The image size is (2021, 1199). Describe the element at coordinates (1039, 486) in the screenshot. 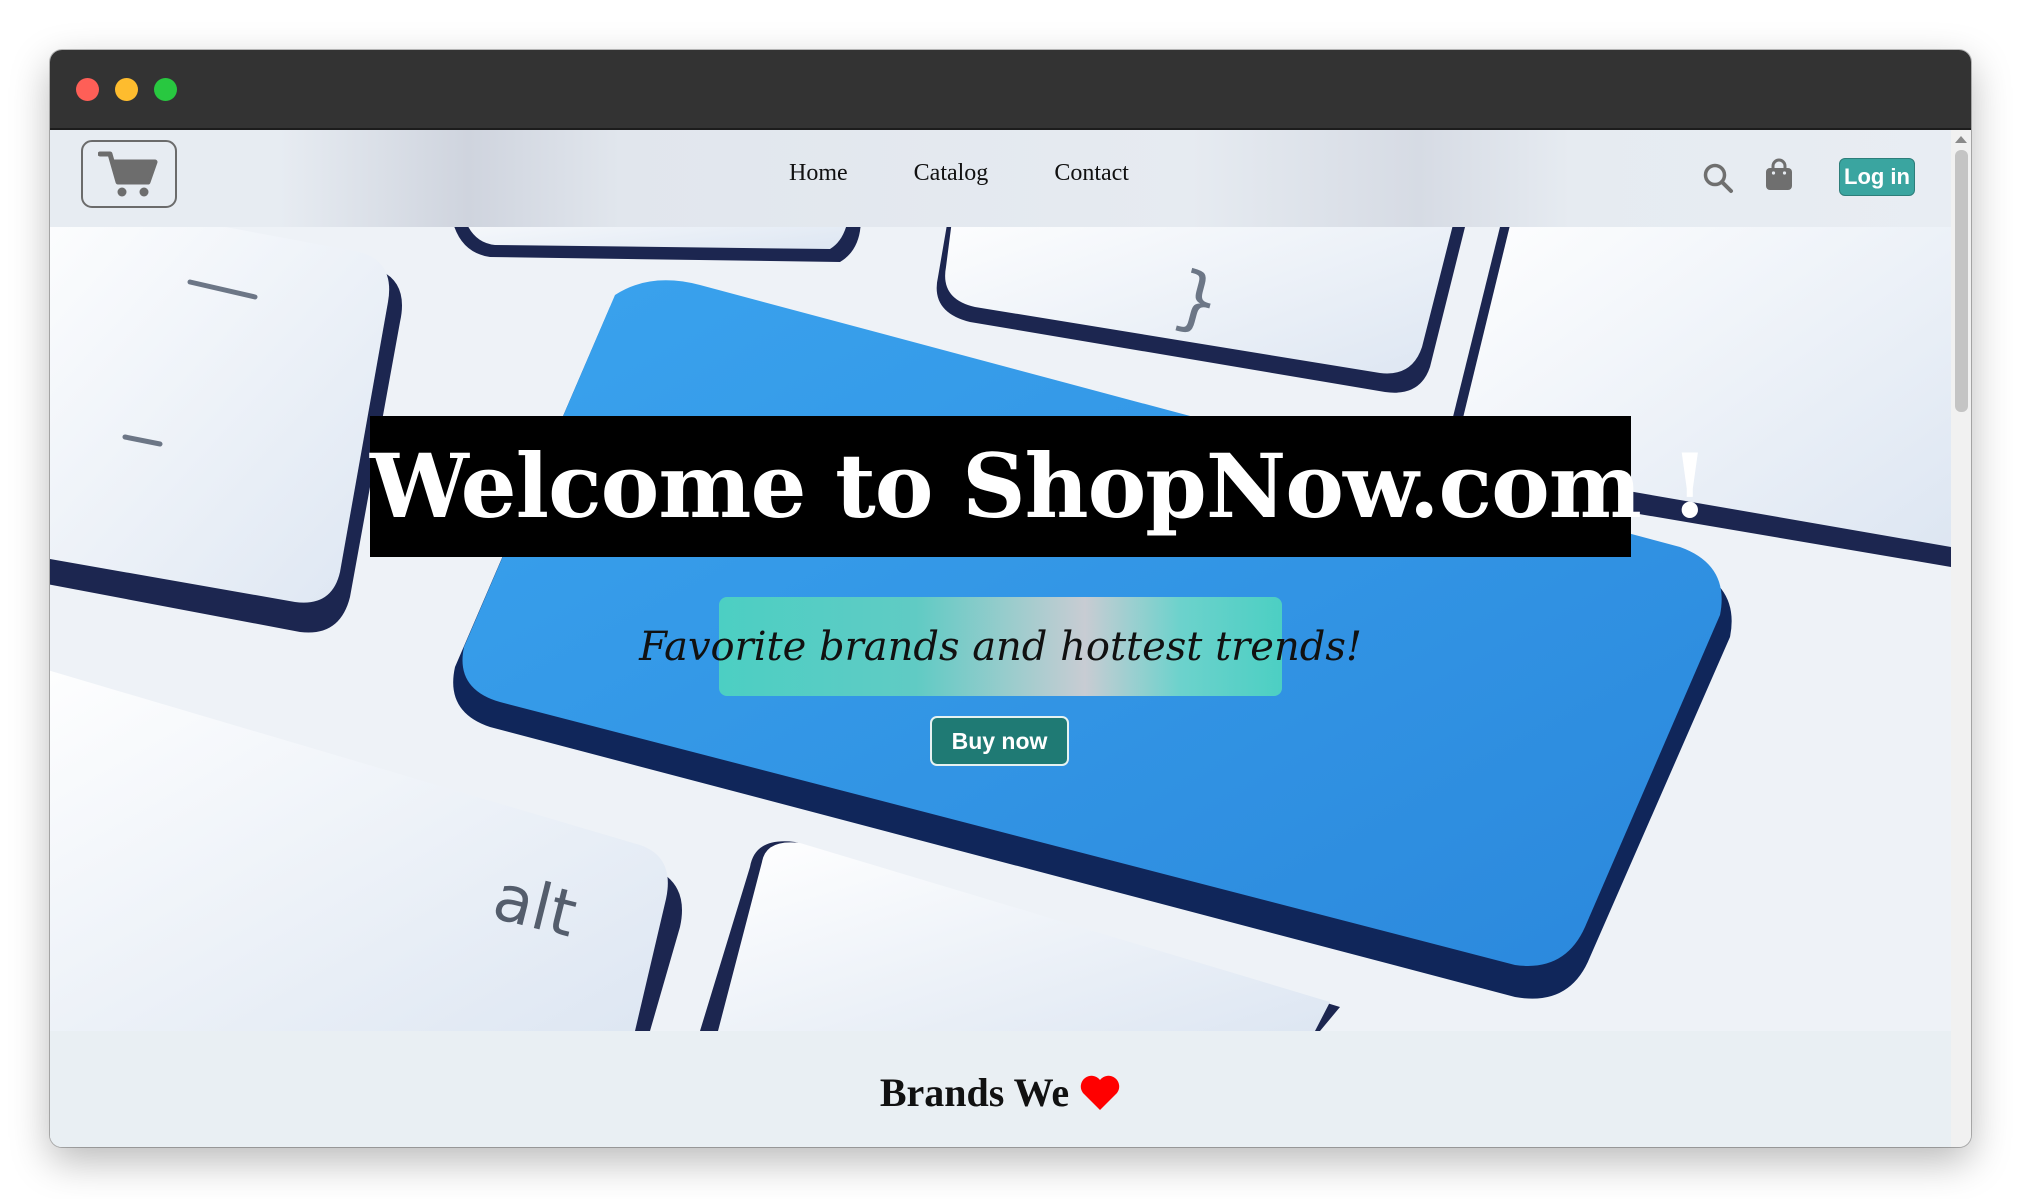

I see `hero-title: Welcome to ShopNow.com !` at that location.